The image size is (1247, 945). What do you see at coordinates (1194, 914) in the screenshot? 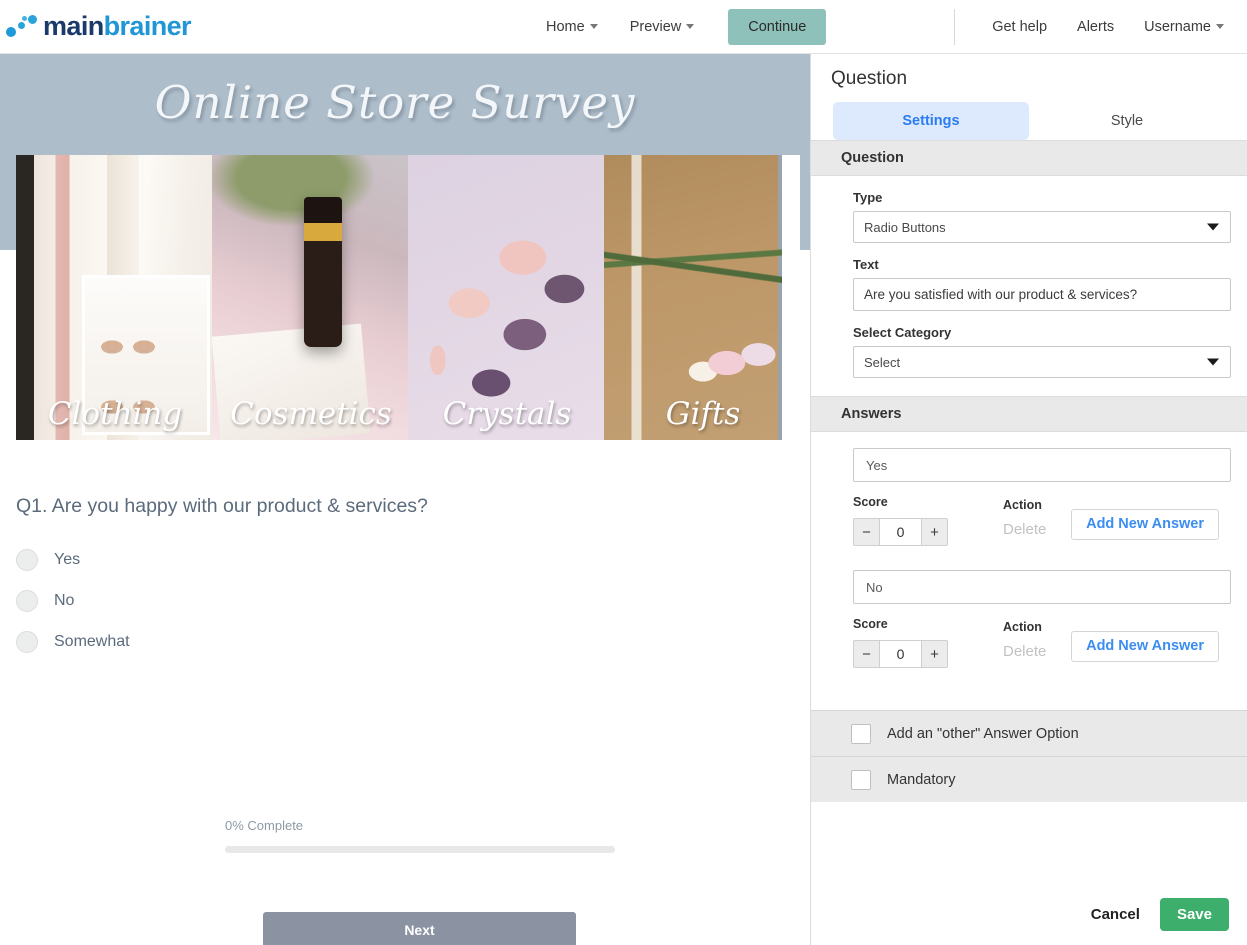
I see `save-button: Save` at bounding box center [1194, 914].